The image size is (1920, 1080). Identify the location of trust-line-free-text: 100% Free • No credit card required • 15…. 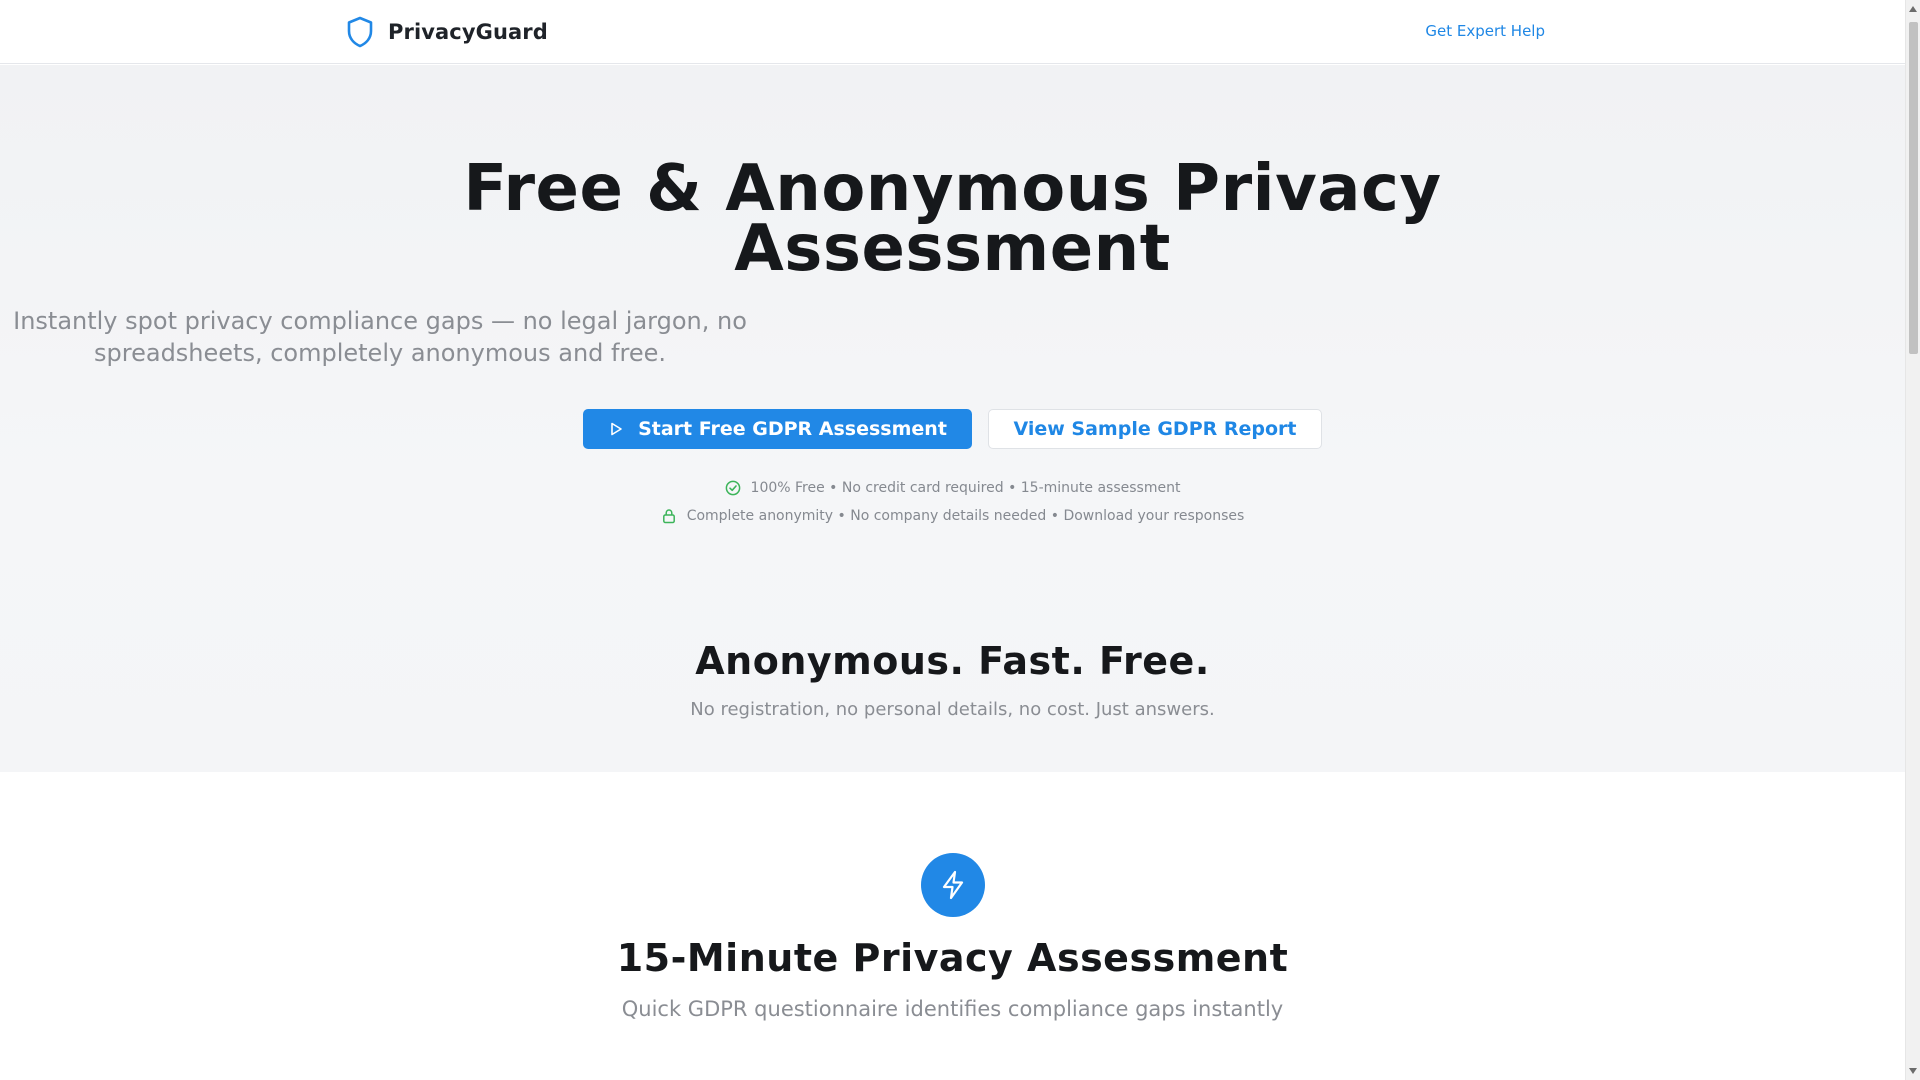
(965, 488).